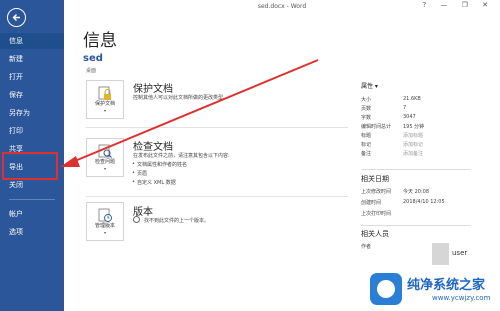 The width and height of the screenshot is (500, 311). Describe the element at coordinates (100, 41) in the screenshot. I see `page-title: 信息` at that location.